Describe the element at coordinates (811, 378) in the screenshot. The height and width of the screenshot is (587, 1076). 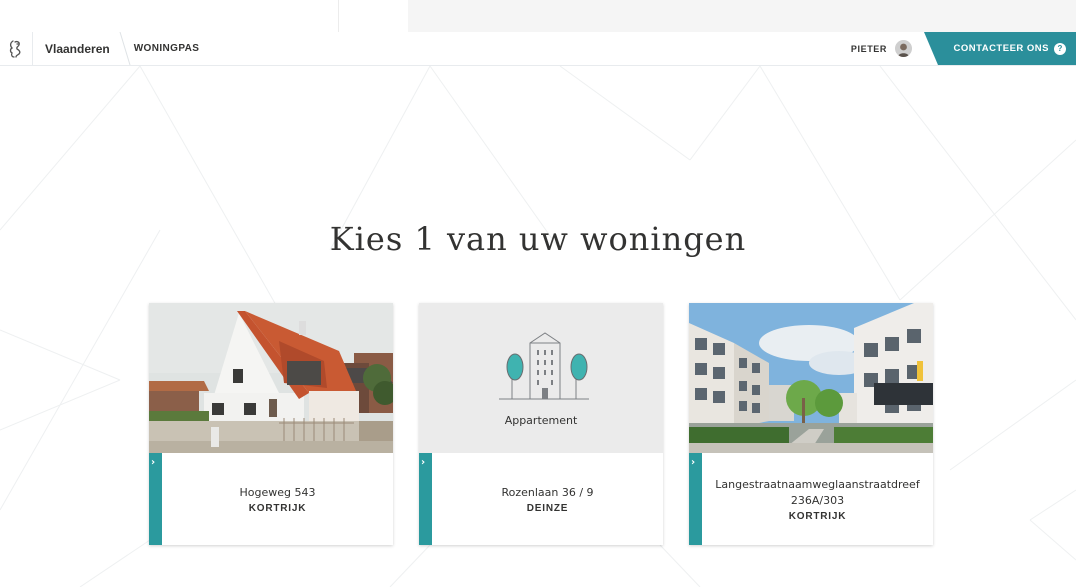
I see `photo-apartments` at that location.